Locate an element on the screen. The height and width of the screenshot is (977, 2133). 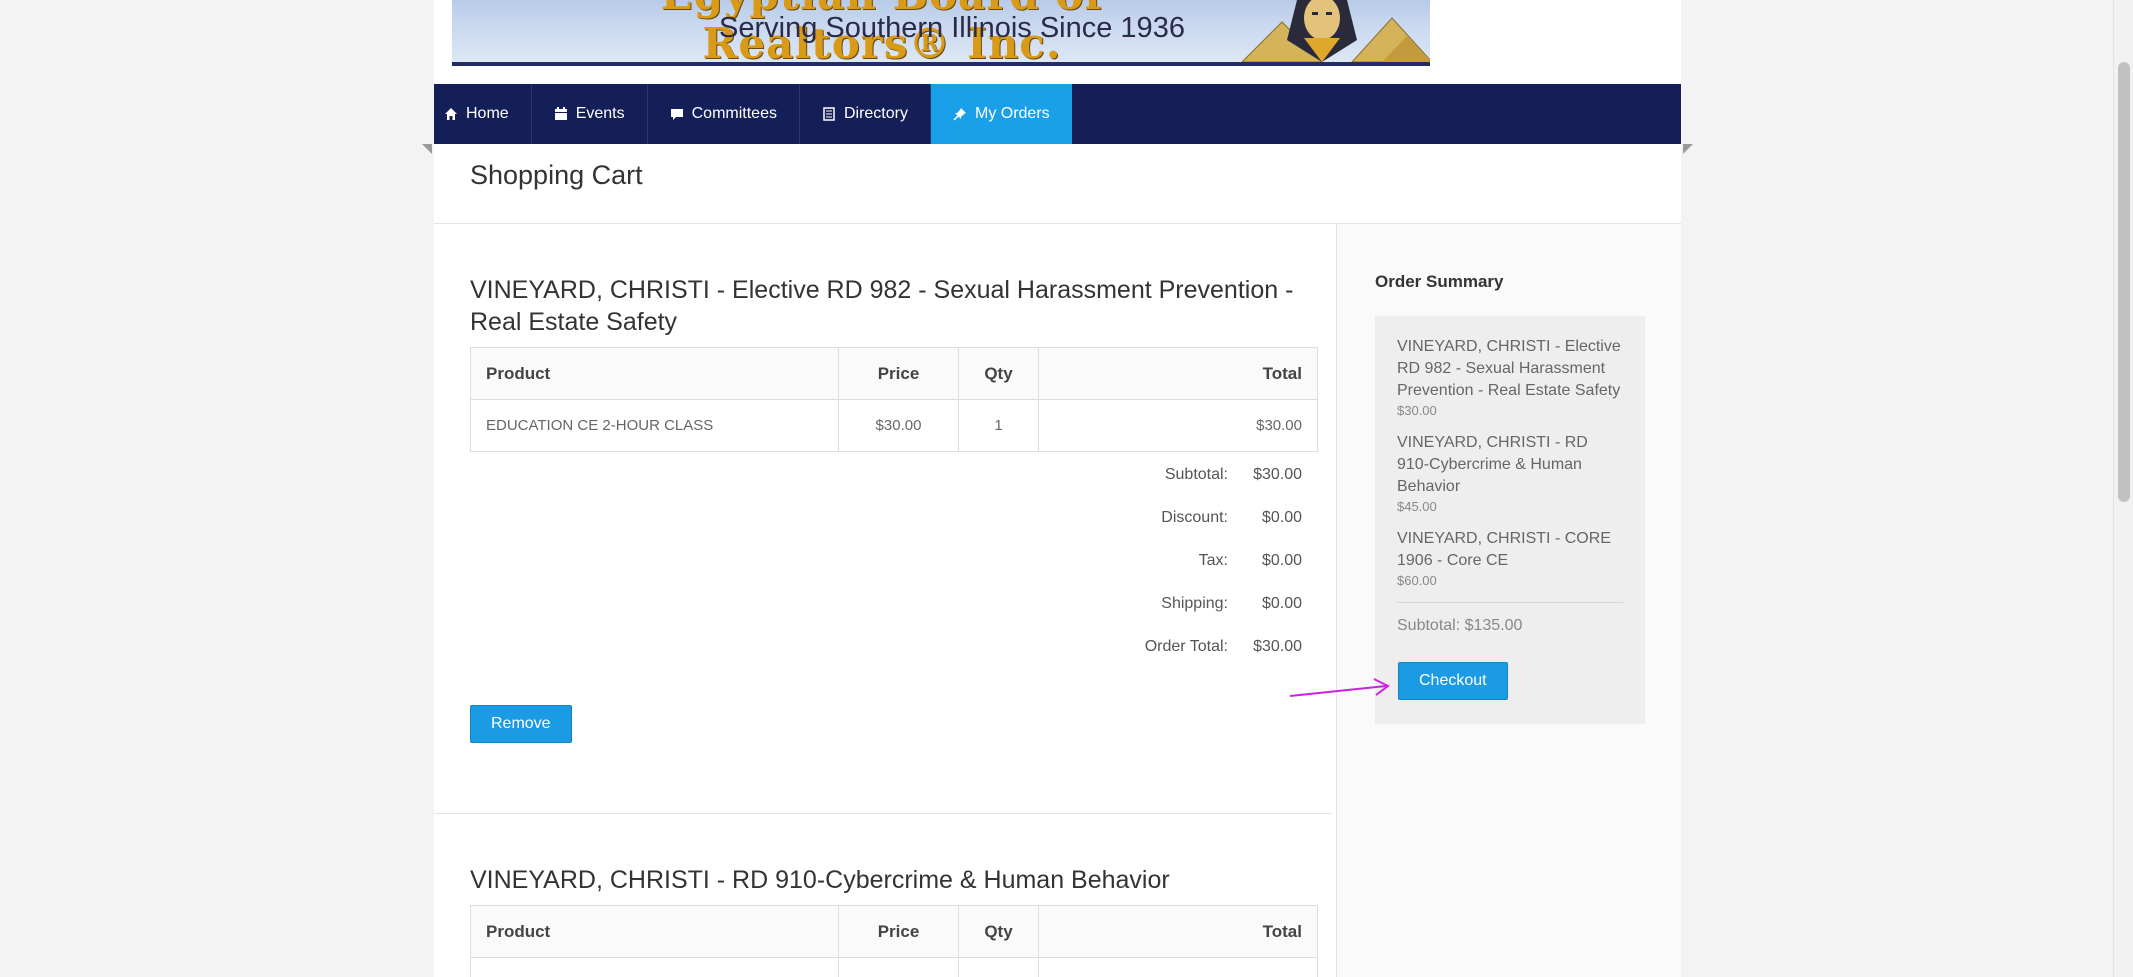
cell-price: $45.00 is located at coordinates (898, 967).